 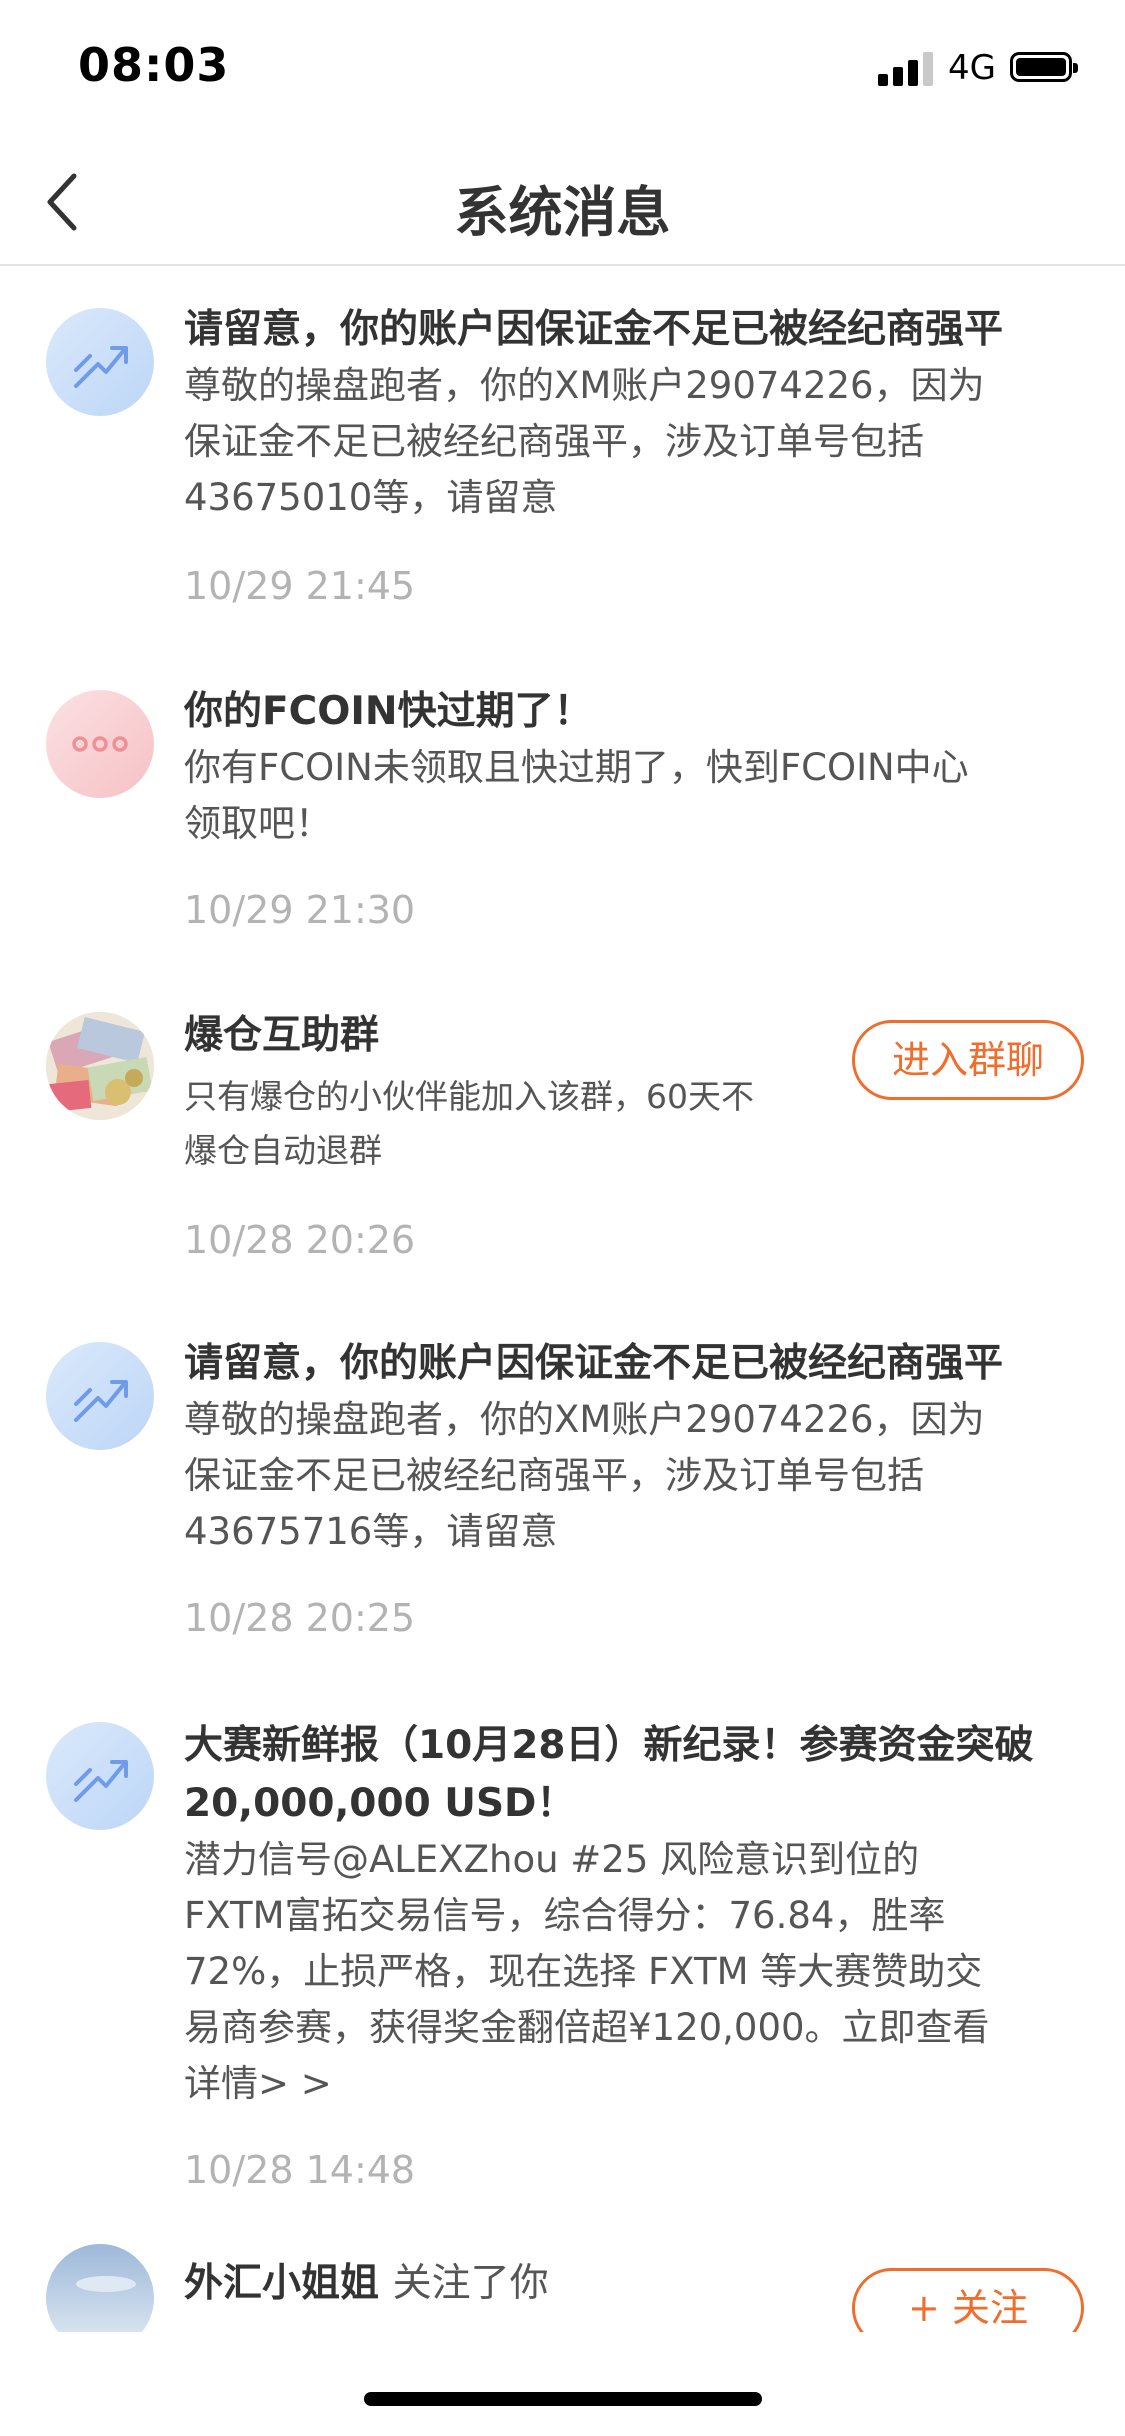 I want to click on list-item: 外汇小姐姐 关注了你 + 关注, so click(x=562, y=2284).